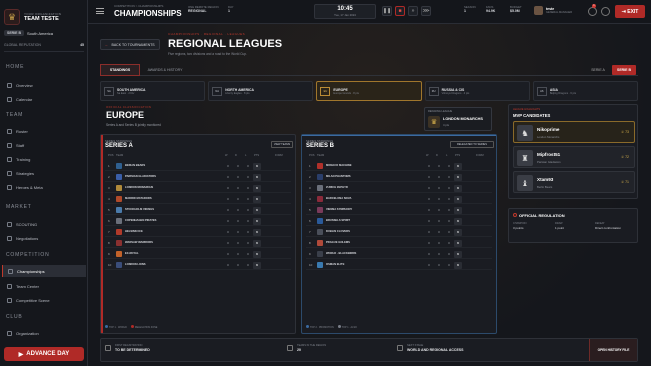  What do you see at coordinates (109, 243) in the screenshot?
I see `row-pos: 8` at bounding box center [109, 243].